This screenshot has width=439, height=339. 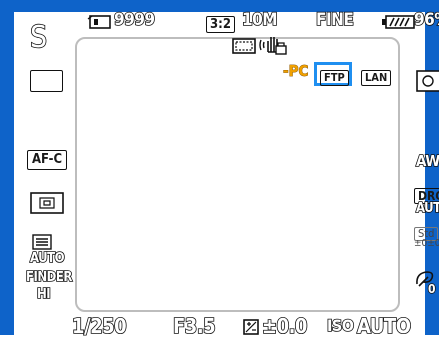 What do you see at coordinates (46, 81) in the screenshot?
I see `focus-area-icon` at bounding box center [46, 81].